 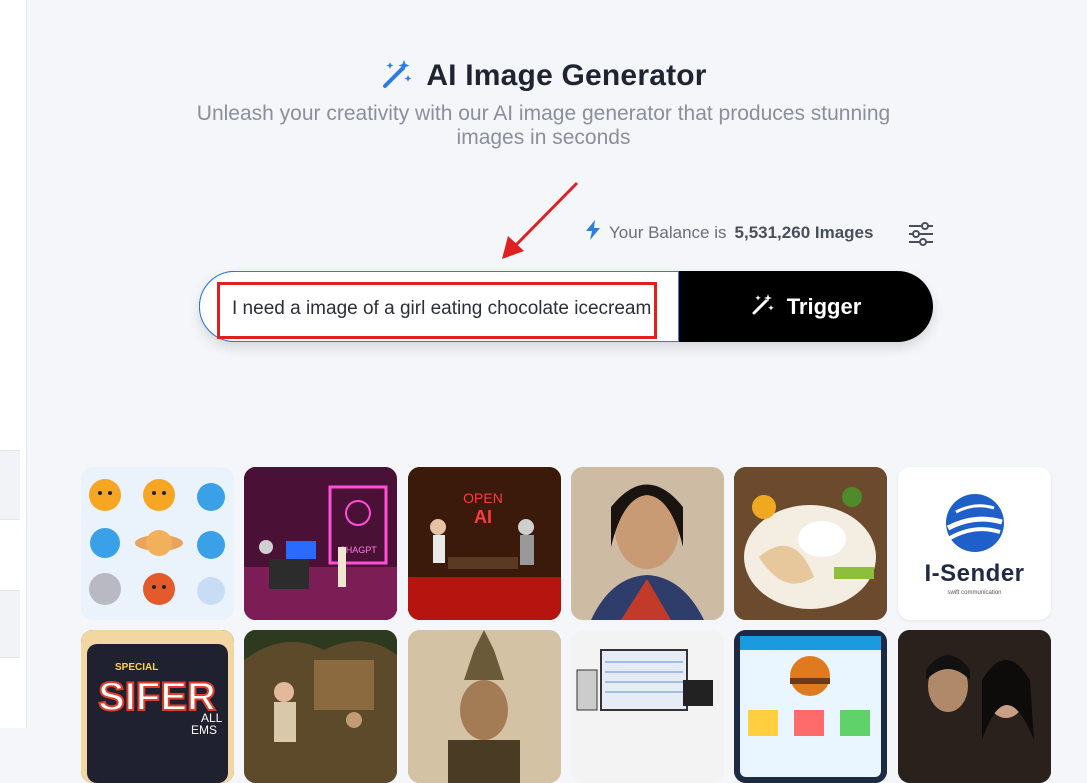 I want to click on balance-display: Your Balance is 5,531,260 Images, so click(x=729, y=232).